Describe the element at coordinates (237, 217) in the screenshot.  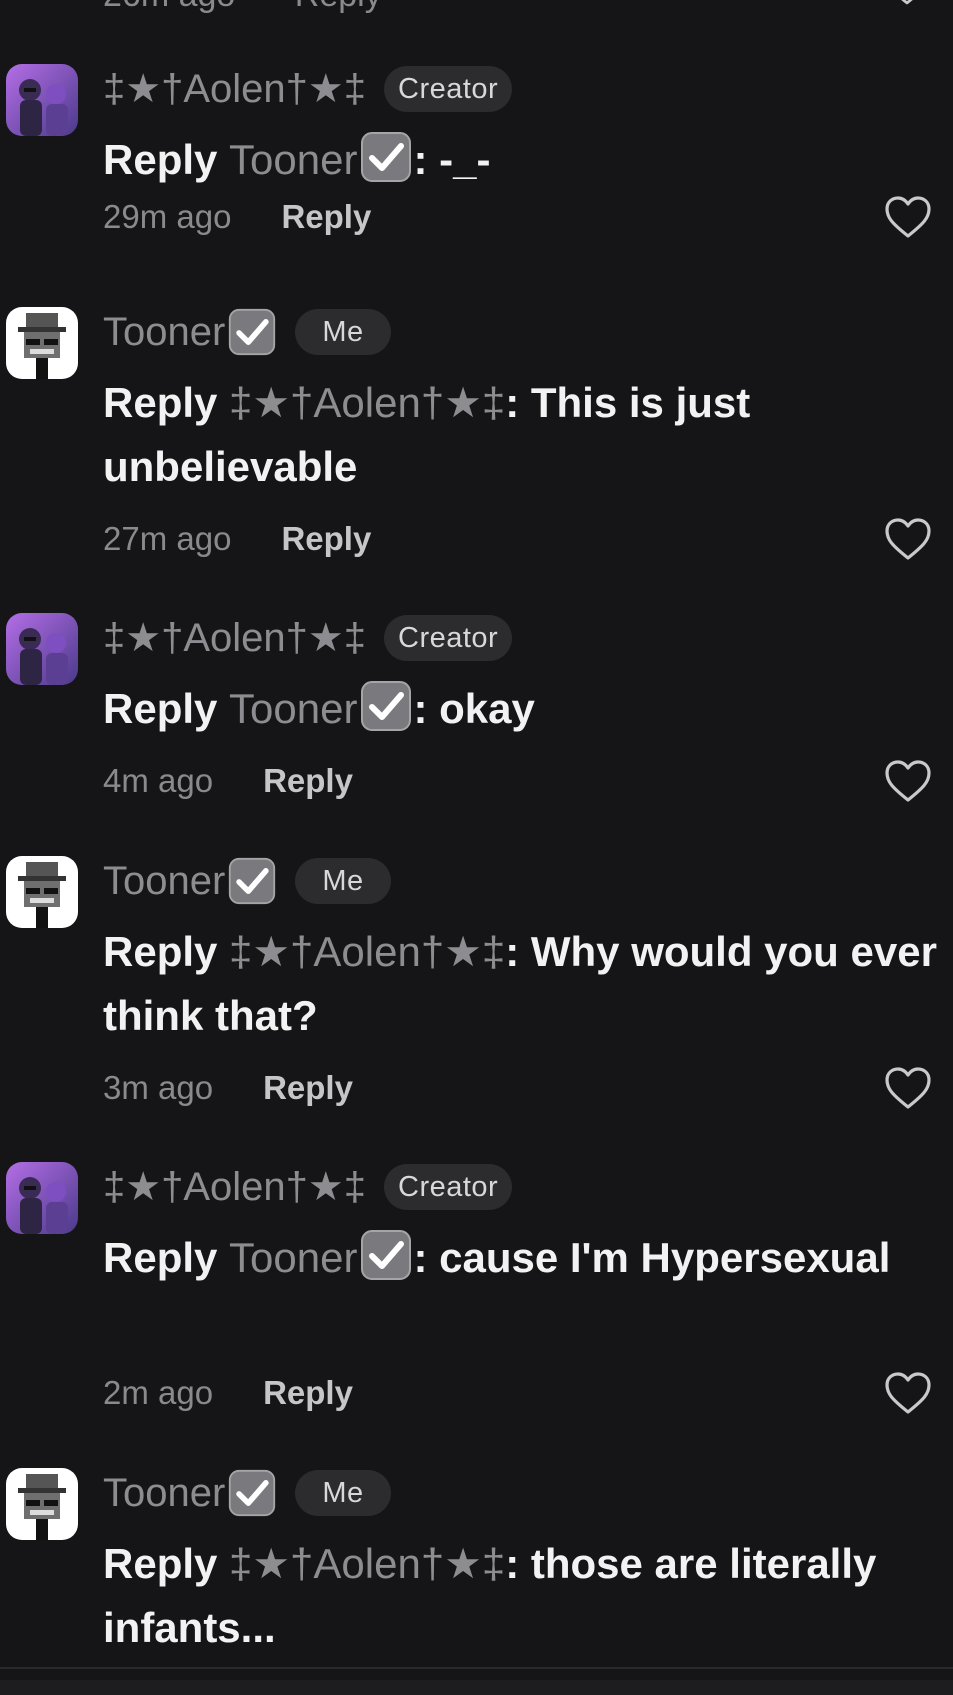
I see `comment-meta: 29m ago Reply` at that location.